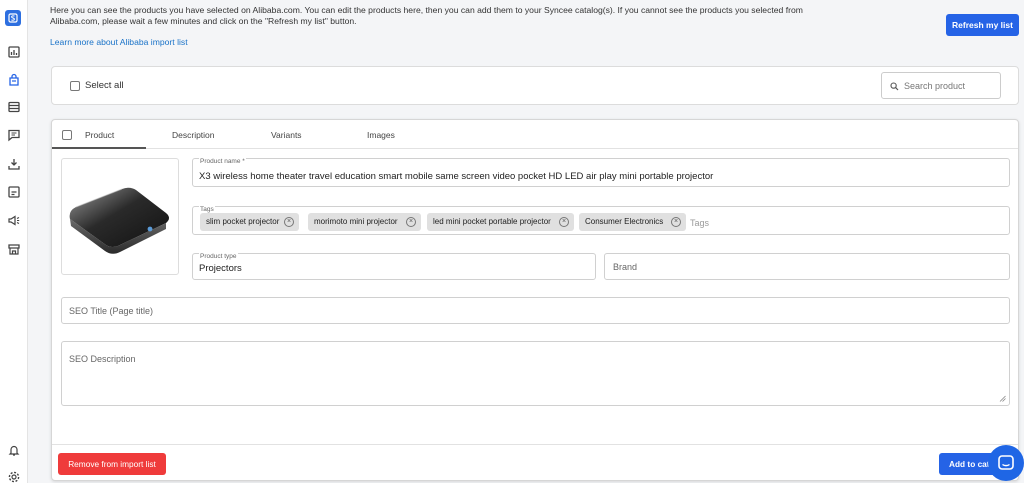 The image size is (1024, 483). I want to click on product-name-label: Product name *, so click(222, 161).